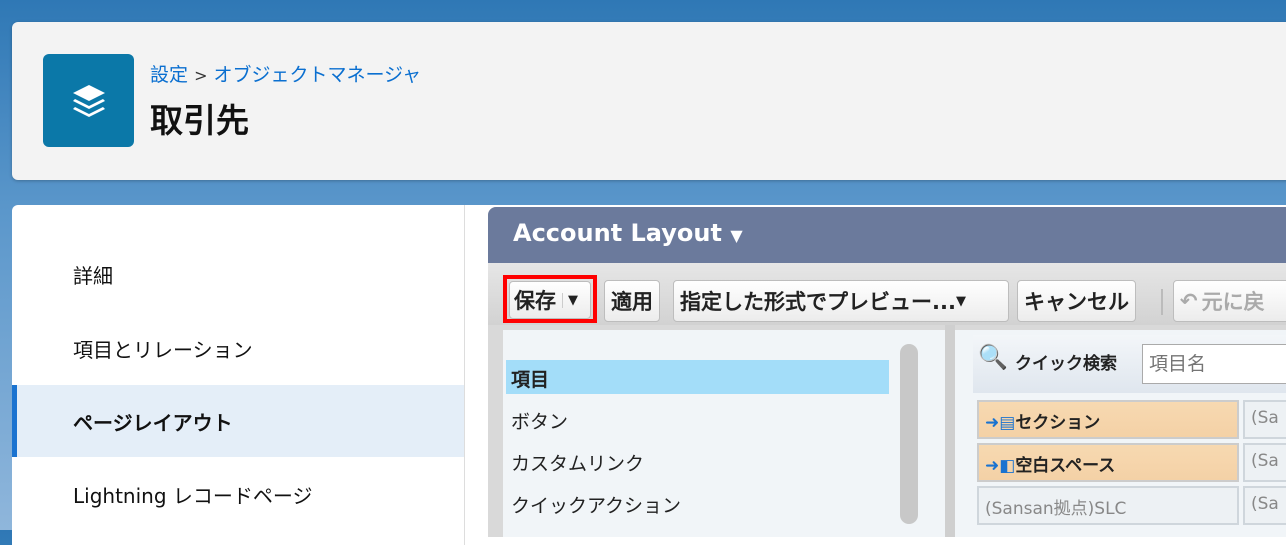 Image resolution: width=1286 pixels, height=545 pixels. I want to click on breadcrumb-setup: 設定, so click(169, 75).